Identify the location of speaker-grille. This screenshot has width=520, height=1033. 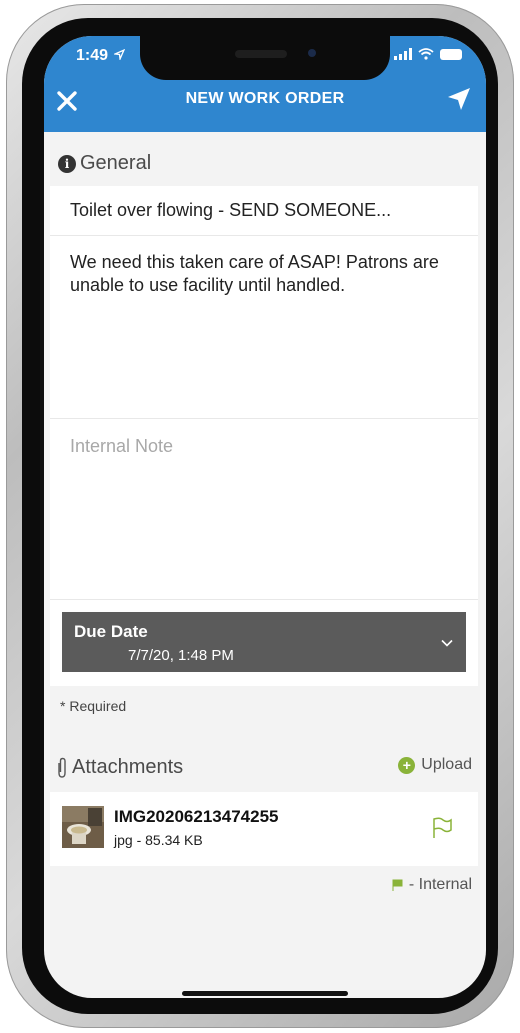
(261, 54).